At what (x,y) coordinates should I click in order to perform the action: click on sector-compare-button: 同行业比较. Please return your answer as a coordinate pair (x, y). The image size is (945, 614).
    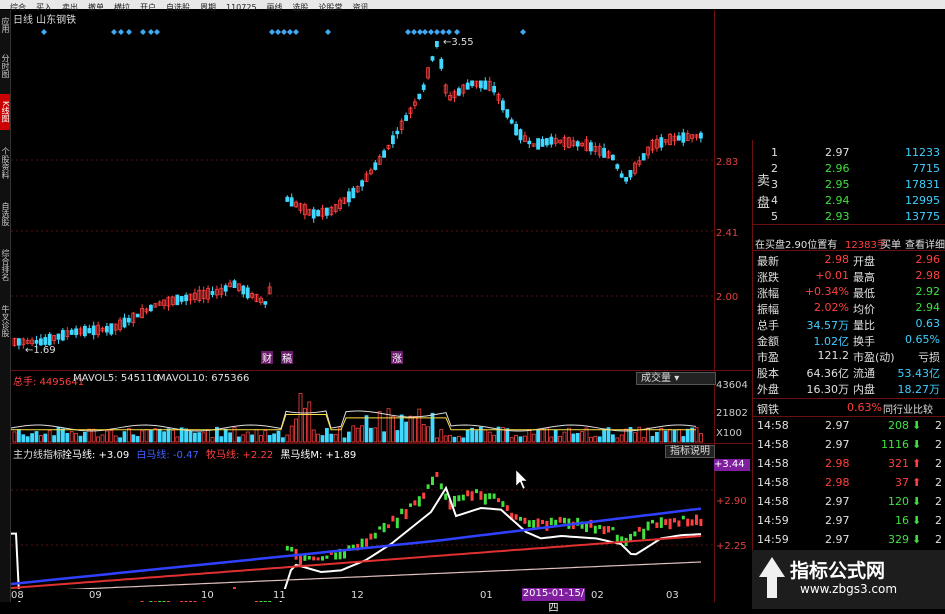
    Looking at the image, I should click on (908, 408).